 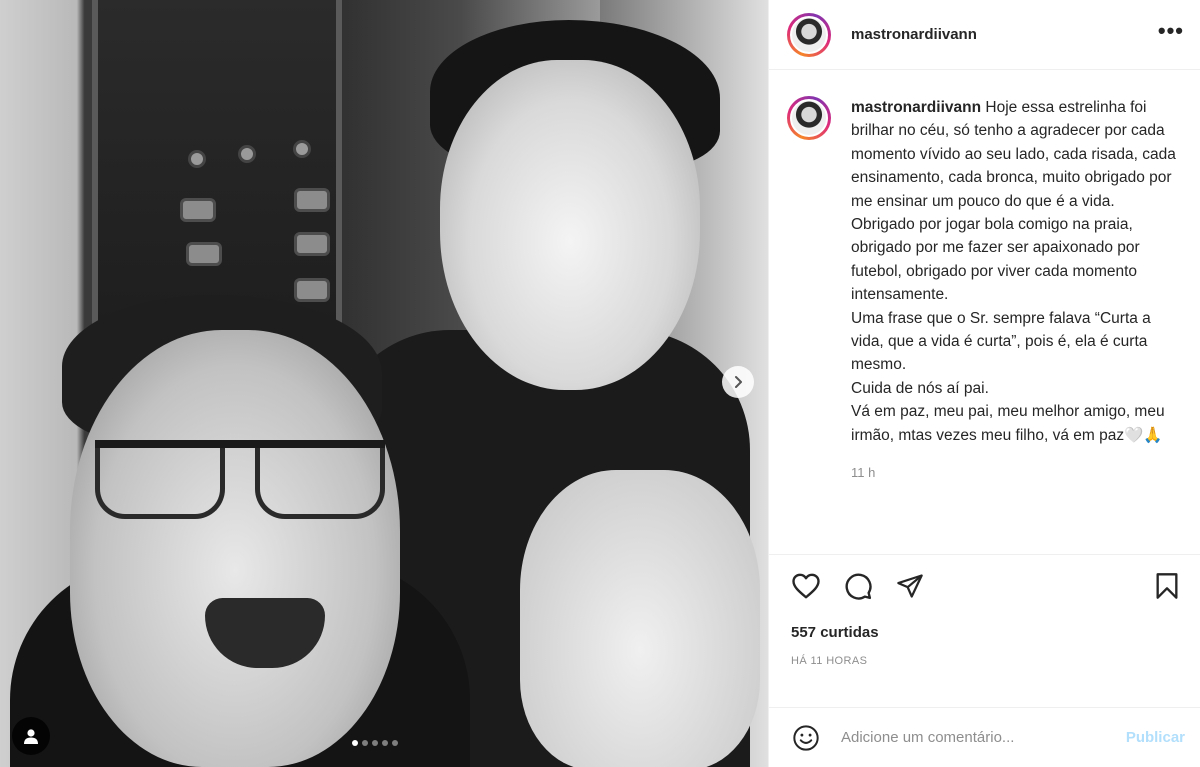 I want to click on comment-button, so click(x=858, y=586).